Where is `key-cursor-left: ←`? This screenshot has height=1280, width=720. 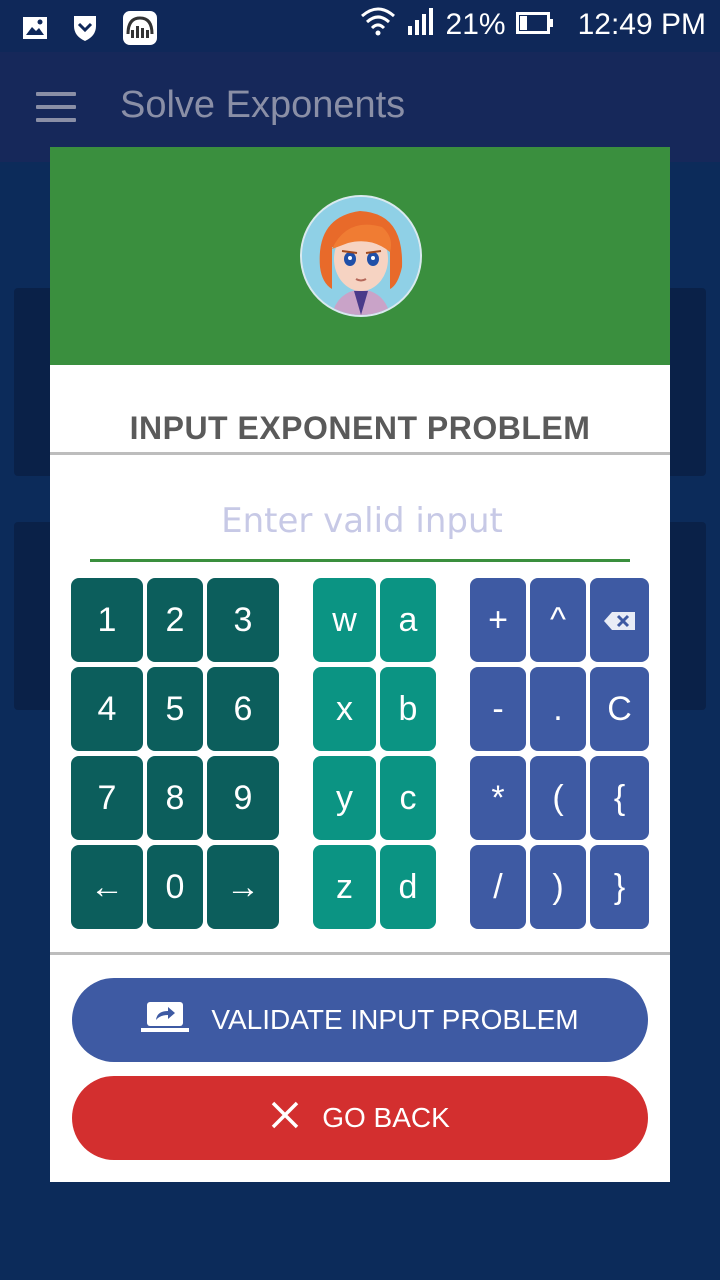
key-cursor-left: ← is located at coordinates (107, 887).